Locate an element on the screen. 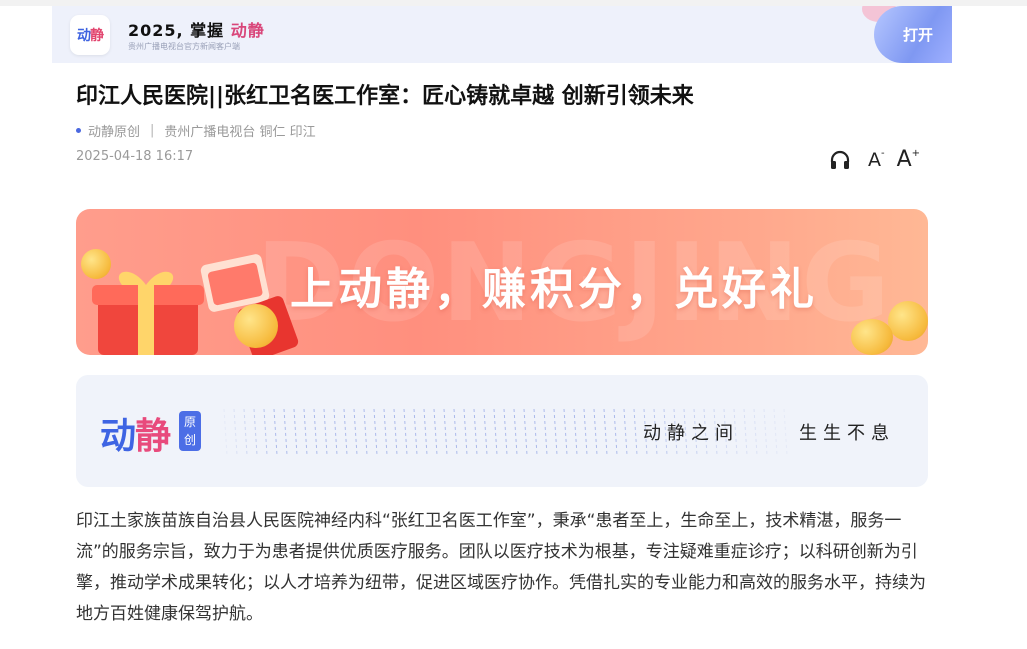 This screenshot has width=1027, height=649. article-toolbar: A- A + is located at coordinates (880, 159).